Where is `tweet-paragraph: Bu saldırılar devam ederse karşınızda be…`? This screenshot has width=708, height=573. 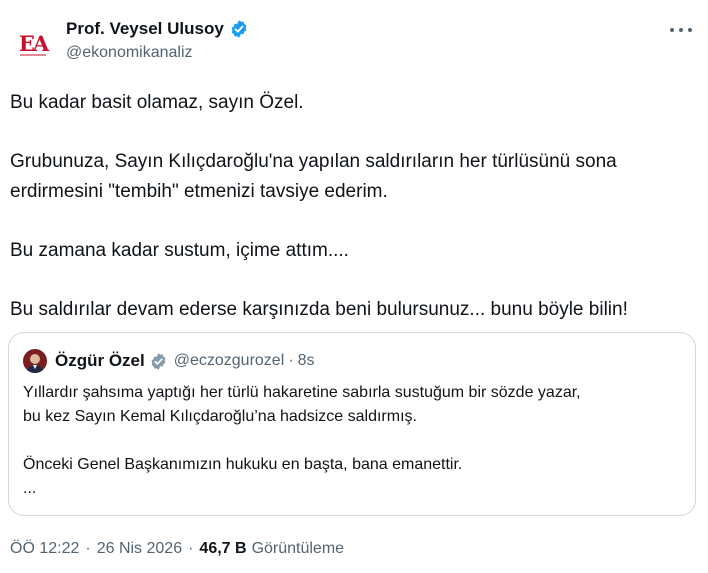 tweet-paragraph: Bu saldırılar devam ederse karşınızda be… is located at coordinates (319, 309).